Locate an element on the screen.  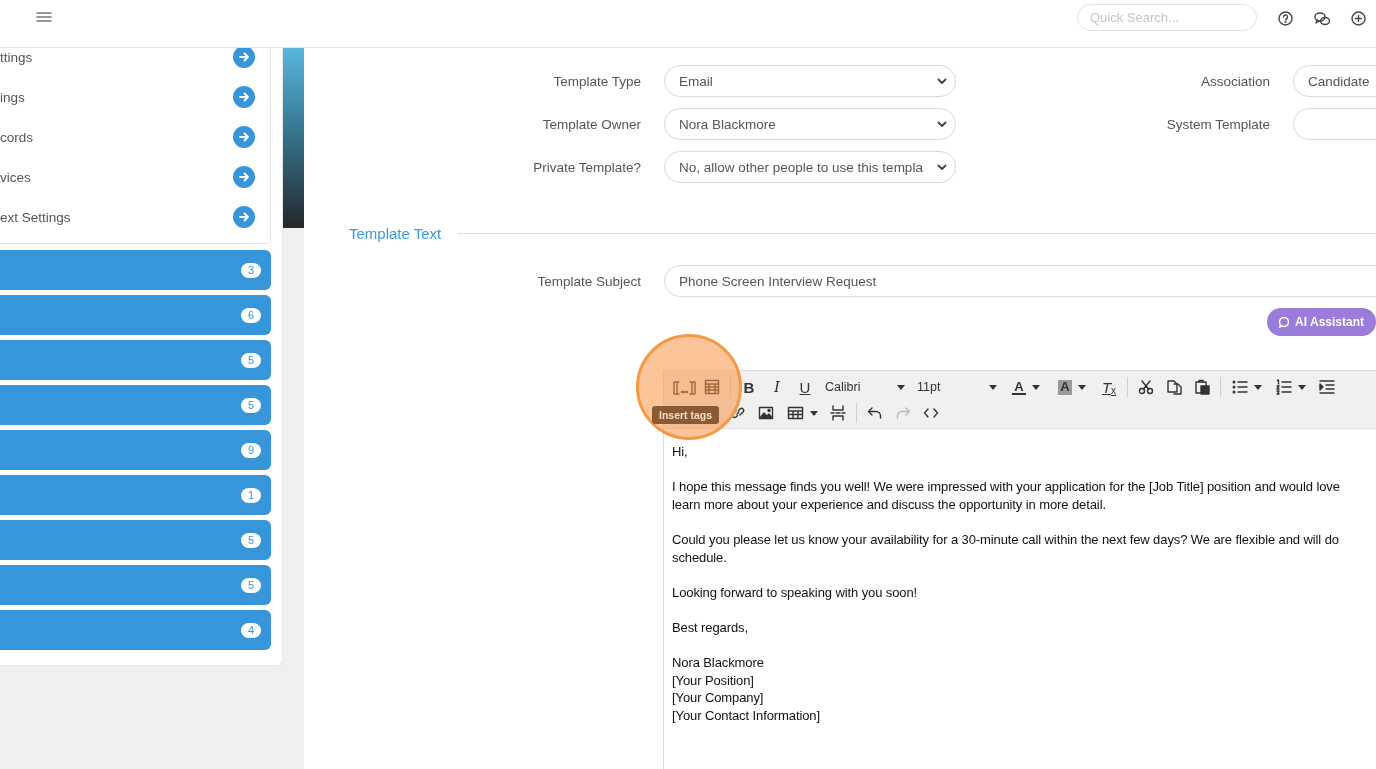
tooltip: Insert tags is located at coordinates (686, 415).